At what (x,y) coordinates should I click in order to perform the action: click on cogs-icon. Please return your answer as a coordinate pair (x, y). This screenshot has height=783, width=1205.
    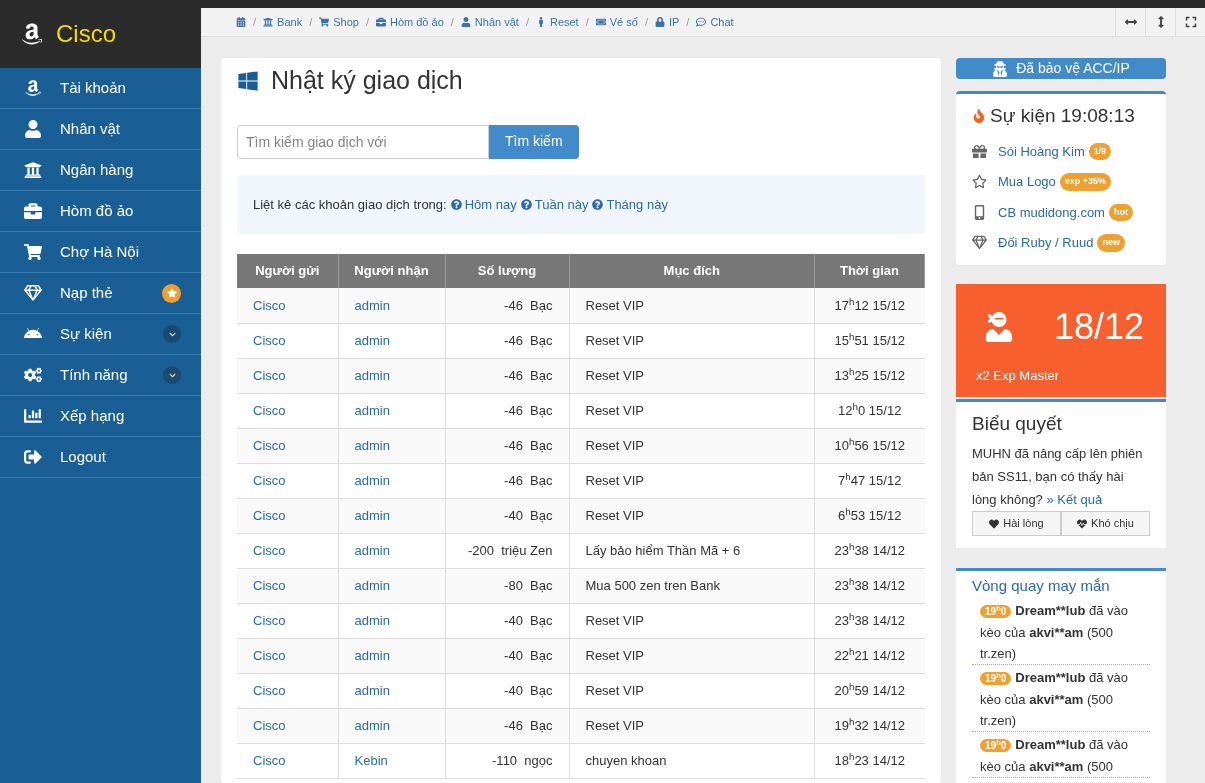
    Looking at the image, I should click on (33, 375).